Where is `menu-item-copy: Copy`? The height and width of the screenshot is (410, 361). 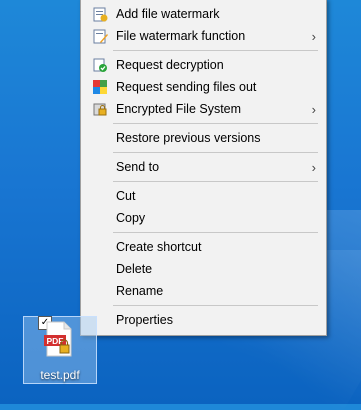 menu-item-copy: Copy is located at coordinates (203, 218).